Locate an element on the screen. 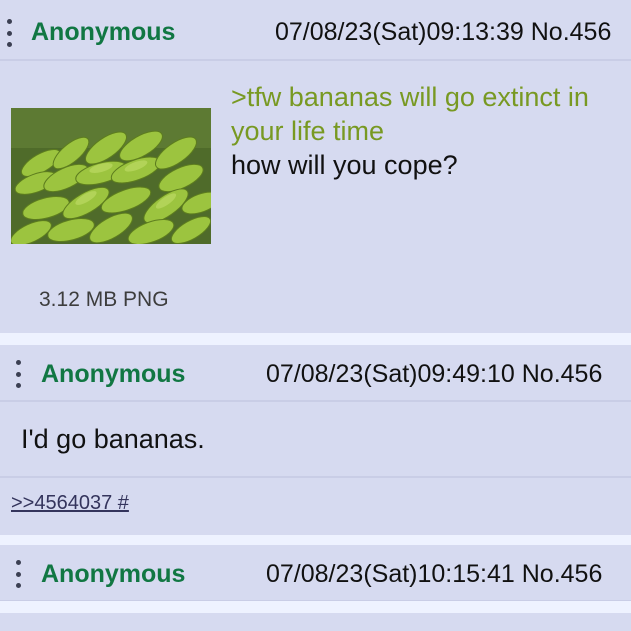  file-info: 3.12 MB PNG is located at coordinates (104, 300).